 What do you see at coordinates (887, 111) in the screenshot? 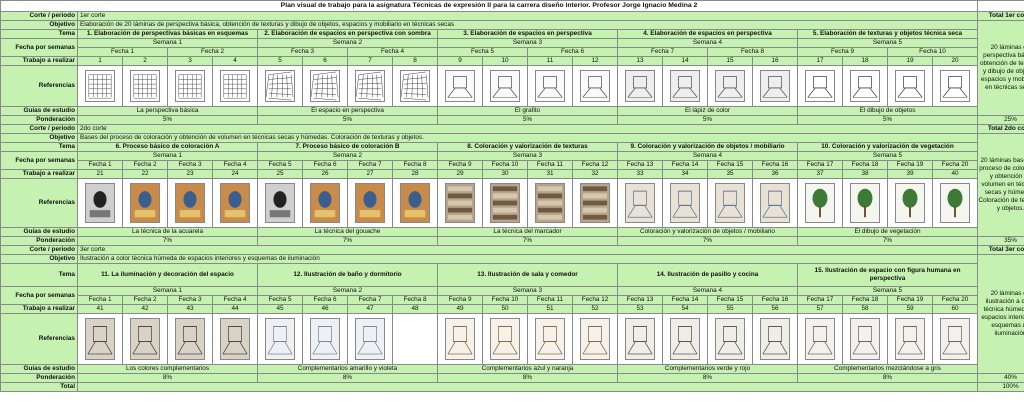
I see `guia-5: El dibujo de objetos` at bounding box center [887, 111].